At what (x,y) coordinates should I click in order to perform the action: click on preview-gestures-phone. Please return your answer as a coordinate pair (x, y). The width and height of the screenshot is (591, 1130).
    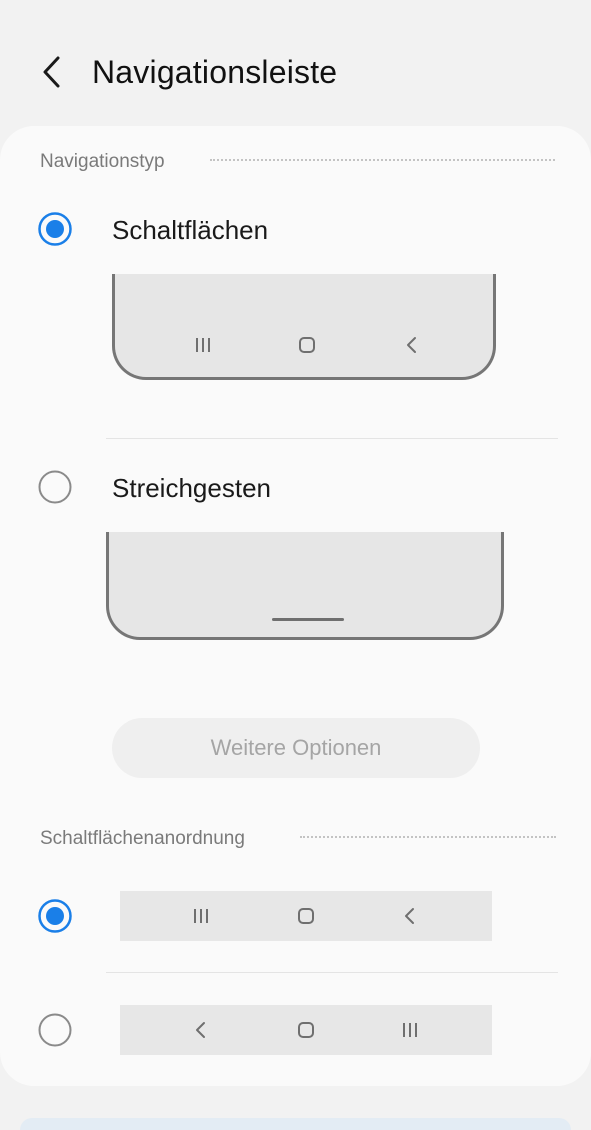
    Looking at the image, I should click on (305, 586).